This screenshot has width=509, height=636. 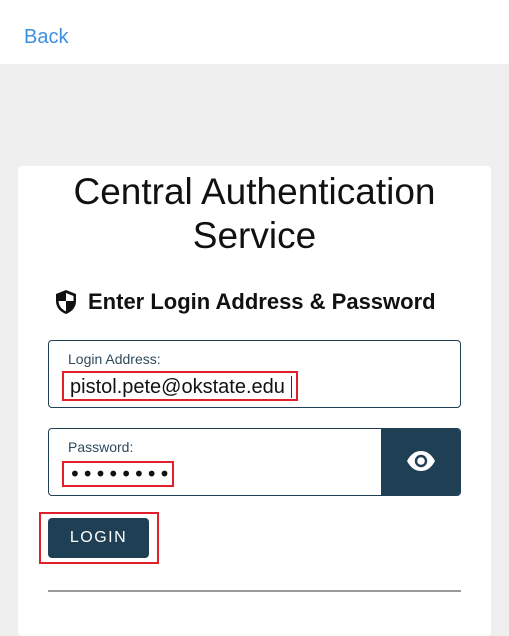 I want to click on text-caret, so click(x=291, y=387).